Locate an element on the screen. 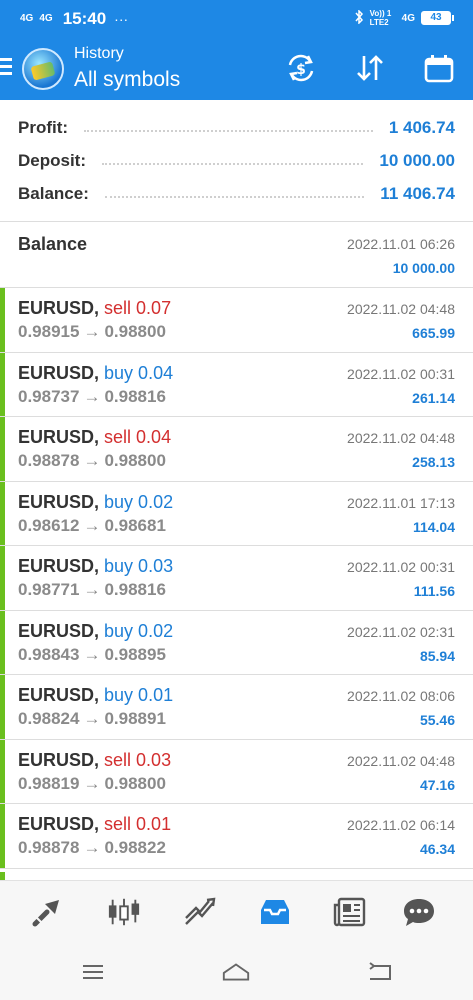 This screenshot has width=473, height=1000. back-icon is located at coordinates (380, 972).